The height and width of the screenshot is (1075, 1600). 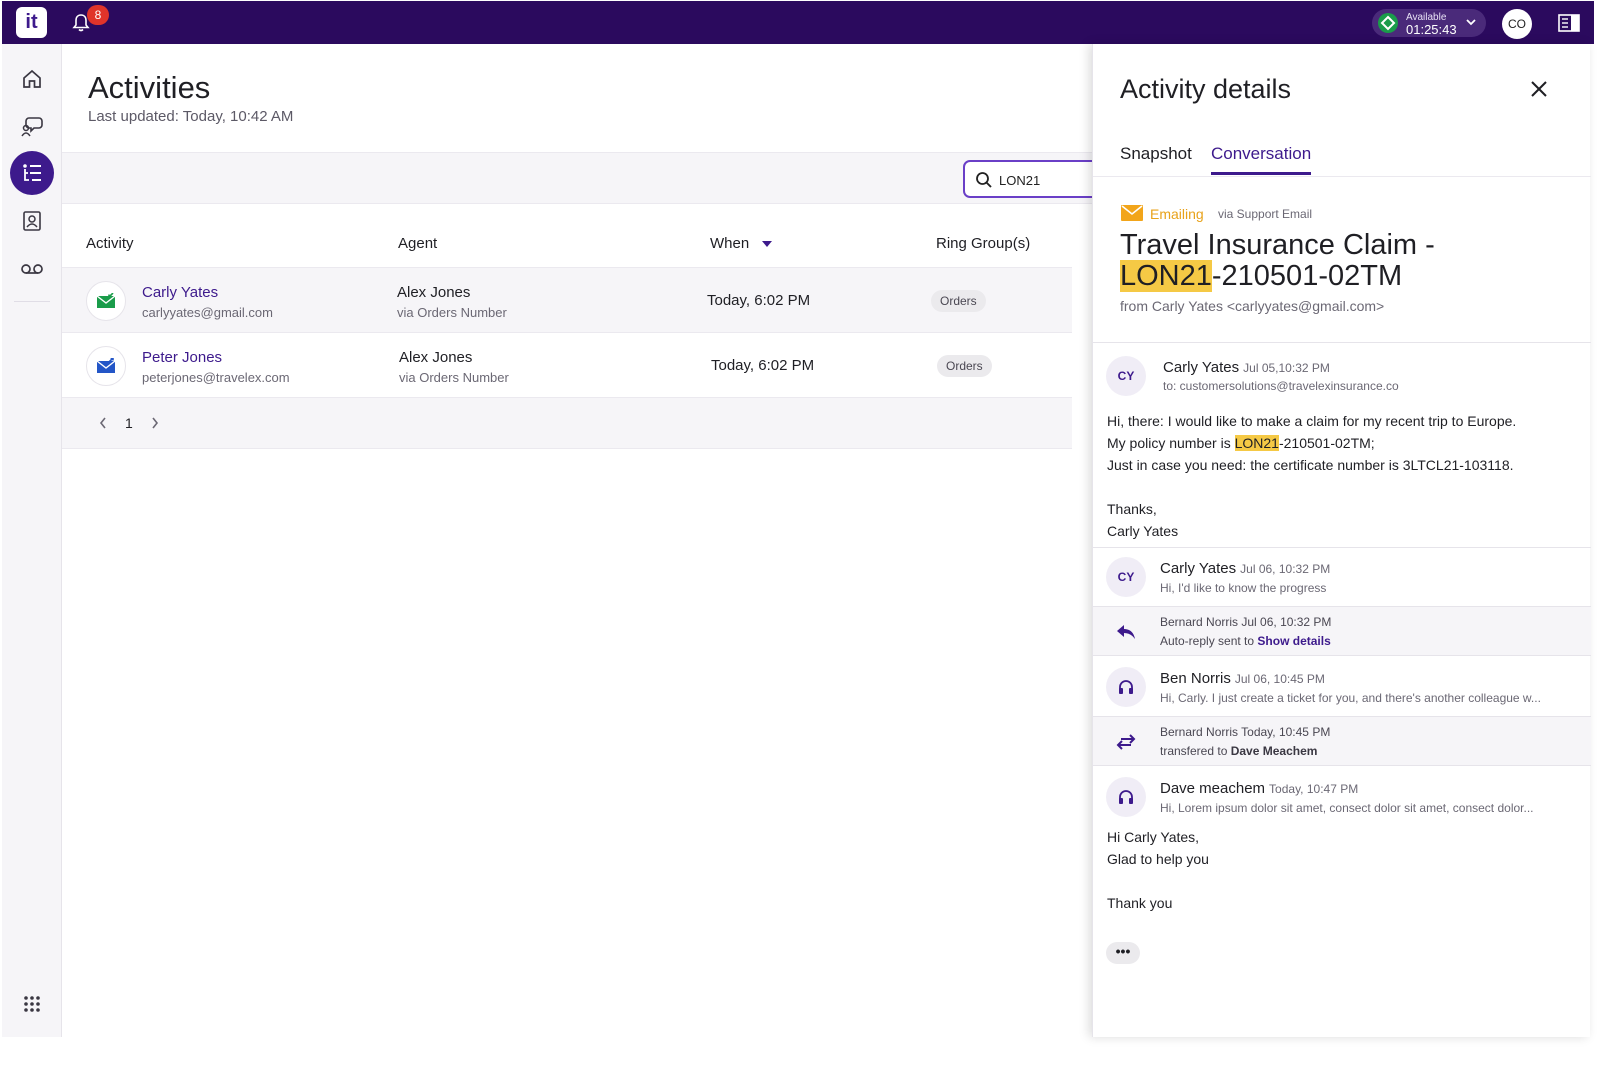 I want to click on activities-icon, so click(x=32, y=172).